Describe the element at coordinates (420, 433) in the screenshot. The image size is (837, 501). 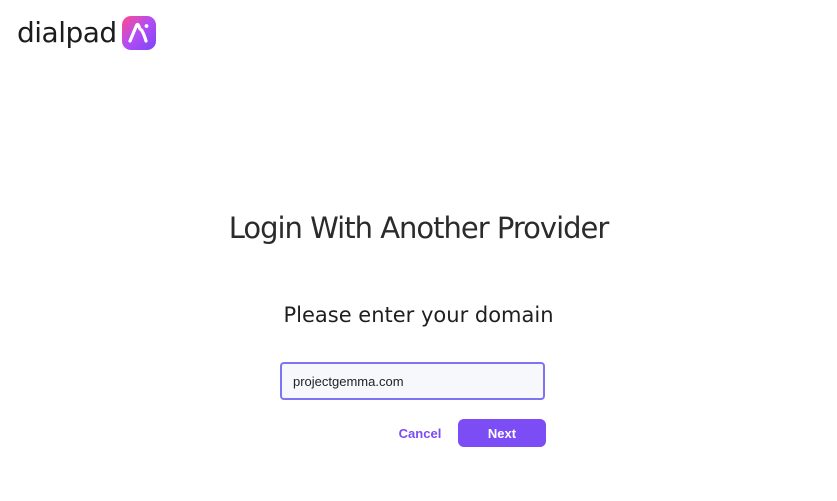
I see `cancel-button: Cancel` at that location.